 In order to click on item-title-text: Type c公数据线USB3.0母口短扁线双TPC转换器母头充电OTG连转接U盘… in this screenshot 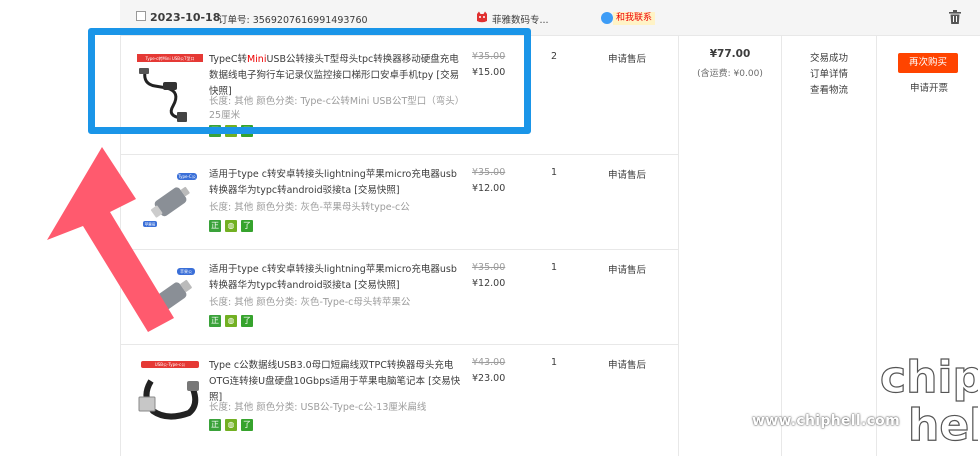, I will do `click(335, 381)`.